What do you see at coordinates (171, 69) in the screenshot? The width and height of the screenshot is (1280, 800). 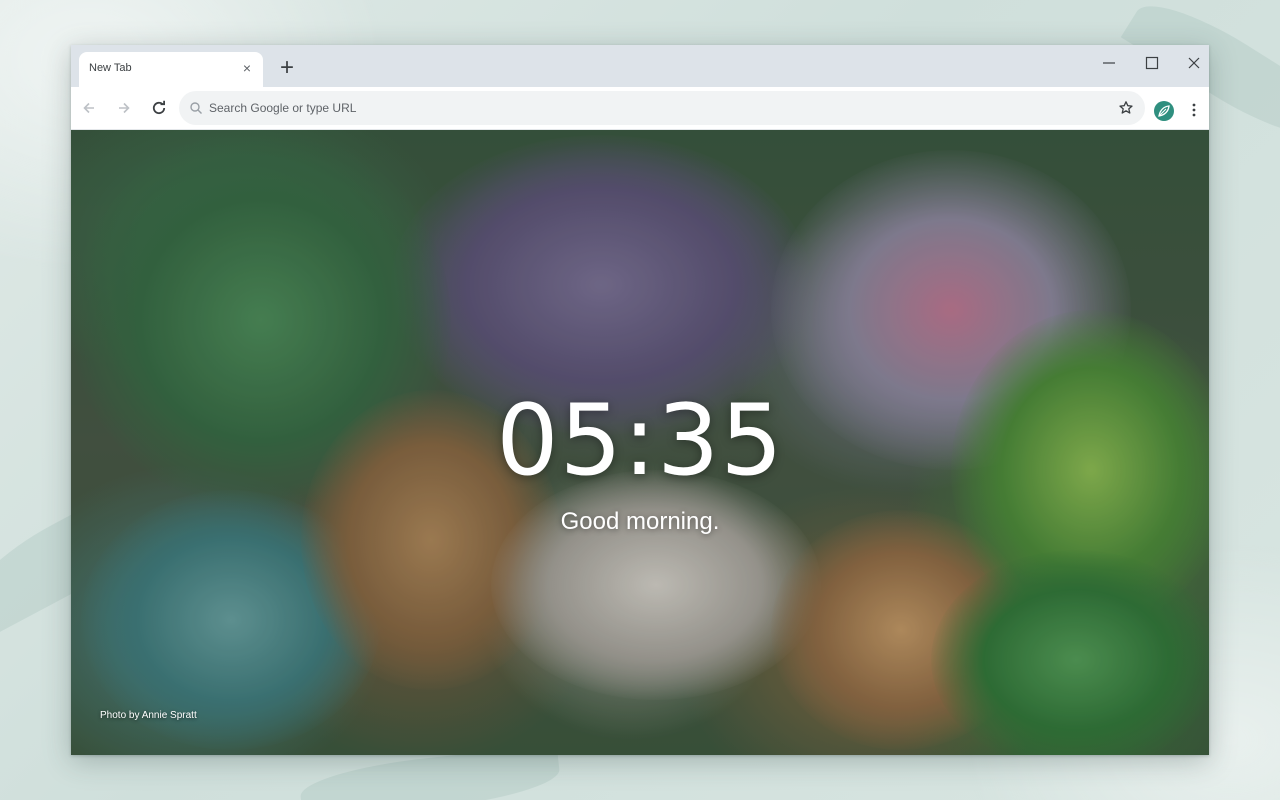 I see `tab-new-tab: New Tab ×` at bounding box center [171, 69].